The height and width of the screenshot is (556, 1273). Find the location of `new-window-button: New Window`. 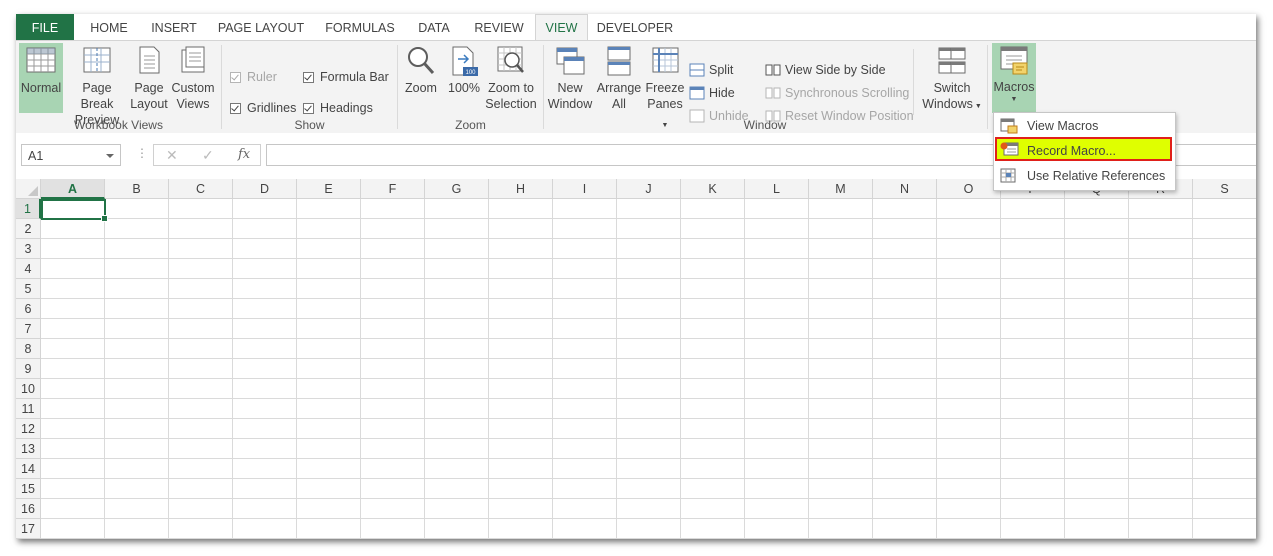

new-window-button: New Window is located at coordinates (570, 77).